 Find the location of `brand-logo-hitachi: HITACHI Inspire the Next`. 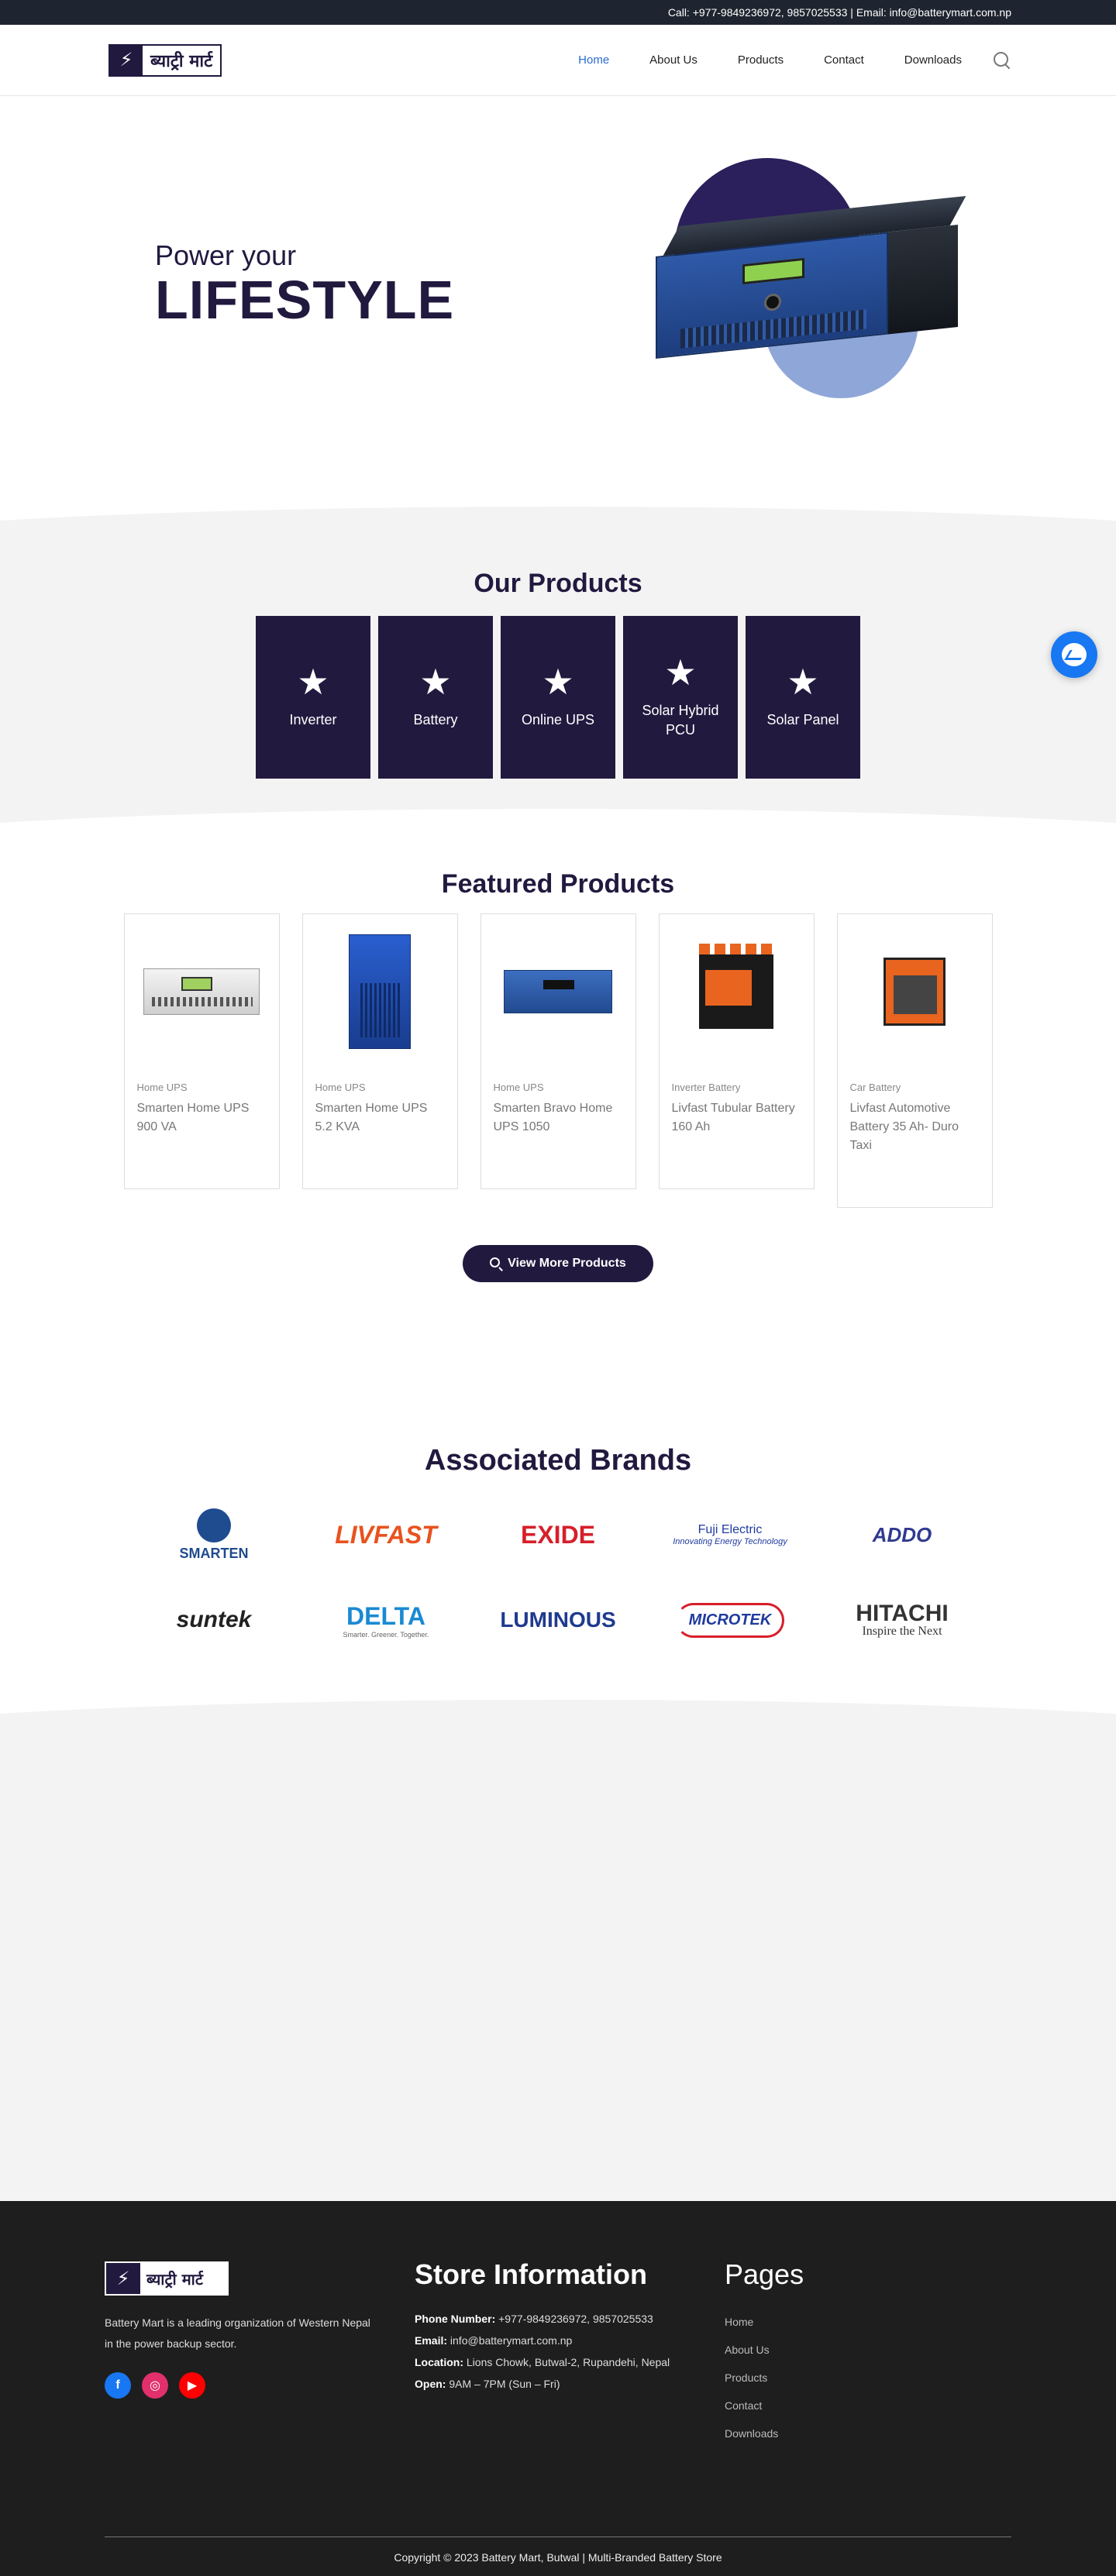

brand-logo-hitachi: HITACHI Inspire the Next is located at coordinates (902, 1619).